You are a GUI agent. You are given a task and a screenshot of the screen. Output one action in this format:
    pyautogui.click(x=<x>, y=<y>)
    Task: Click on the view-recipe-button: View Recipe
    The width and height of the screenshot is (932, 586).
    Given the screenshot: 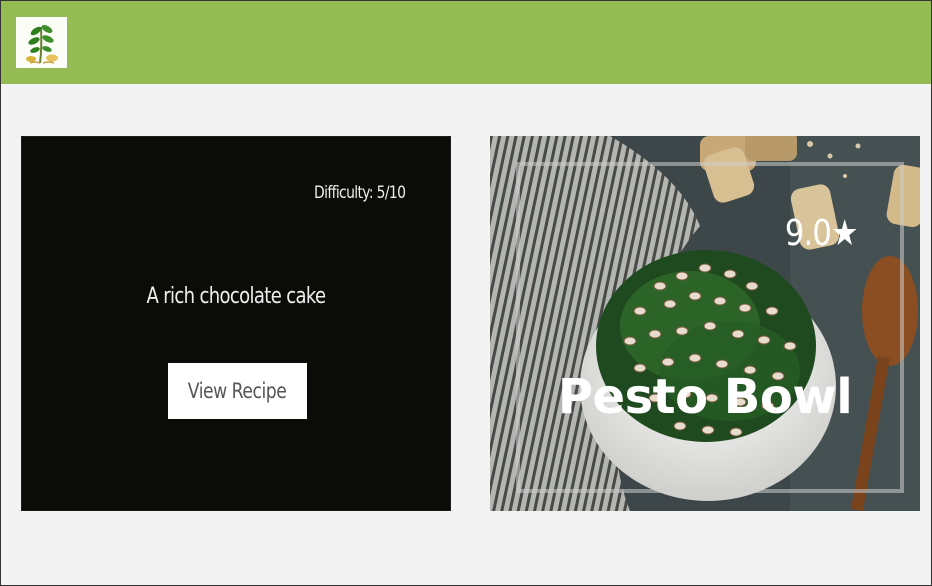 What is the action you would take?
    pyautogui.click(x=237, y=391)
    